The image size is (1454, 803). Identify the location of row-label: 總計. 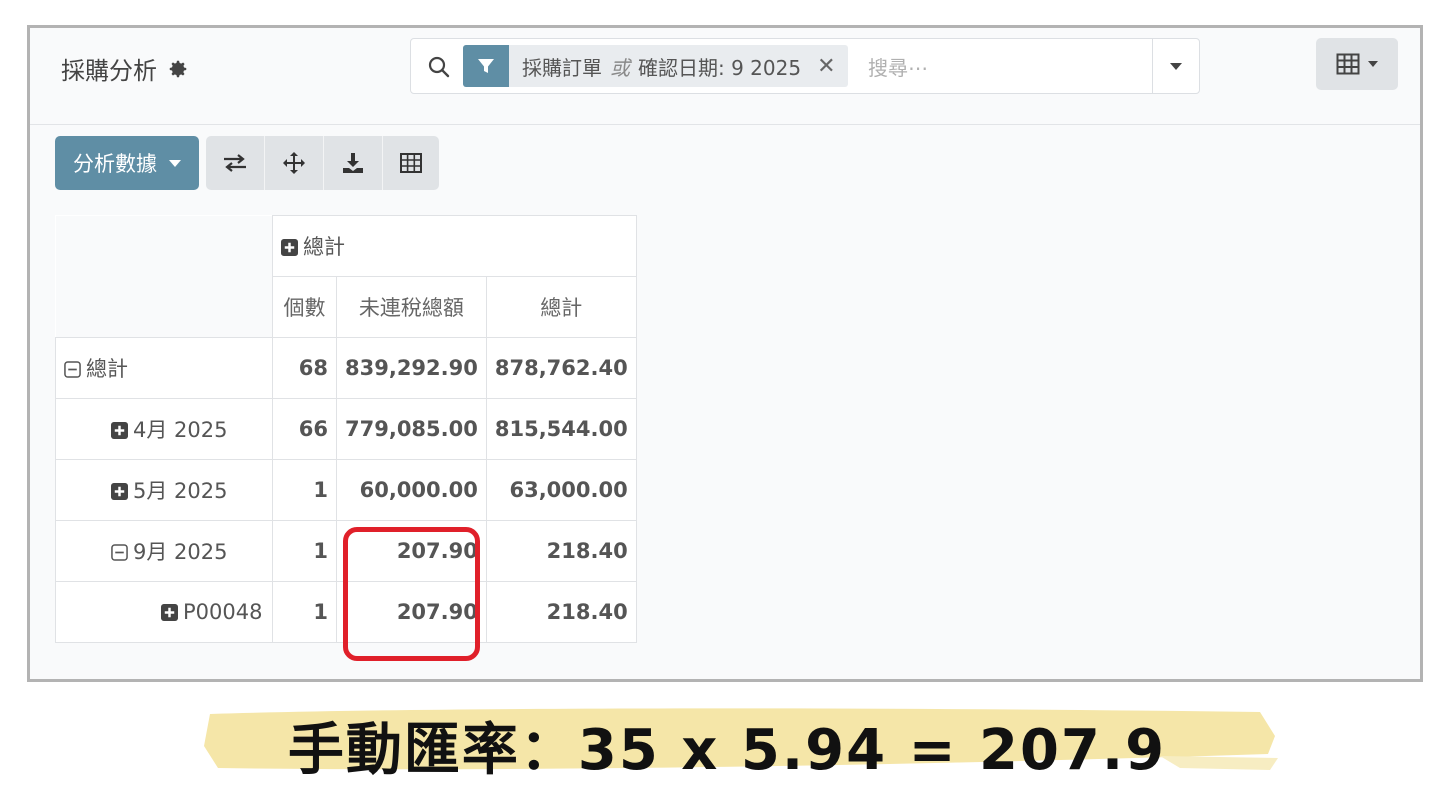
(107, 369).